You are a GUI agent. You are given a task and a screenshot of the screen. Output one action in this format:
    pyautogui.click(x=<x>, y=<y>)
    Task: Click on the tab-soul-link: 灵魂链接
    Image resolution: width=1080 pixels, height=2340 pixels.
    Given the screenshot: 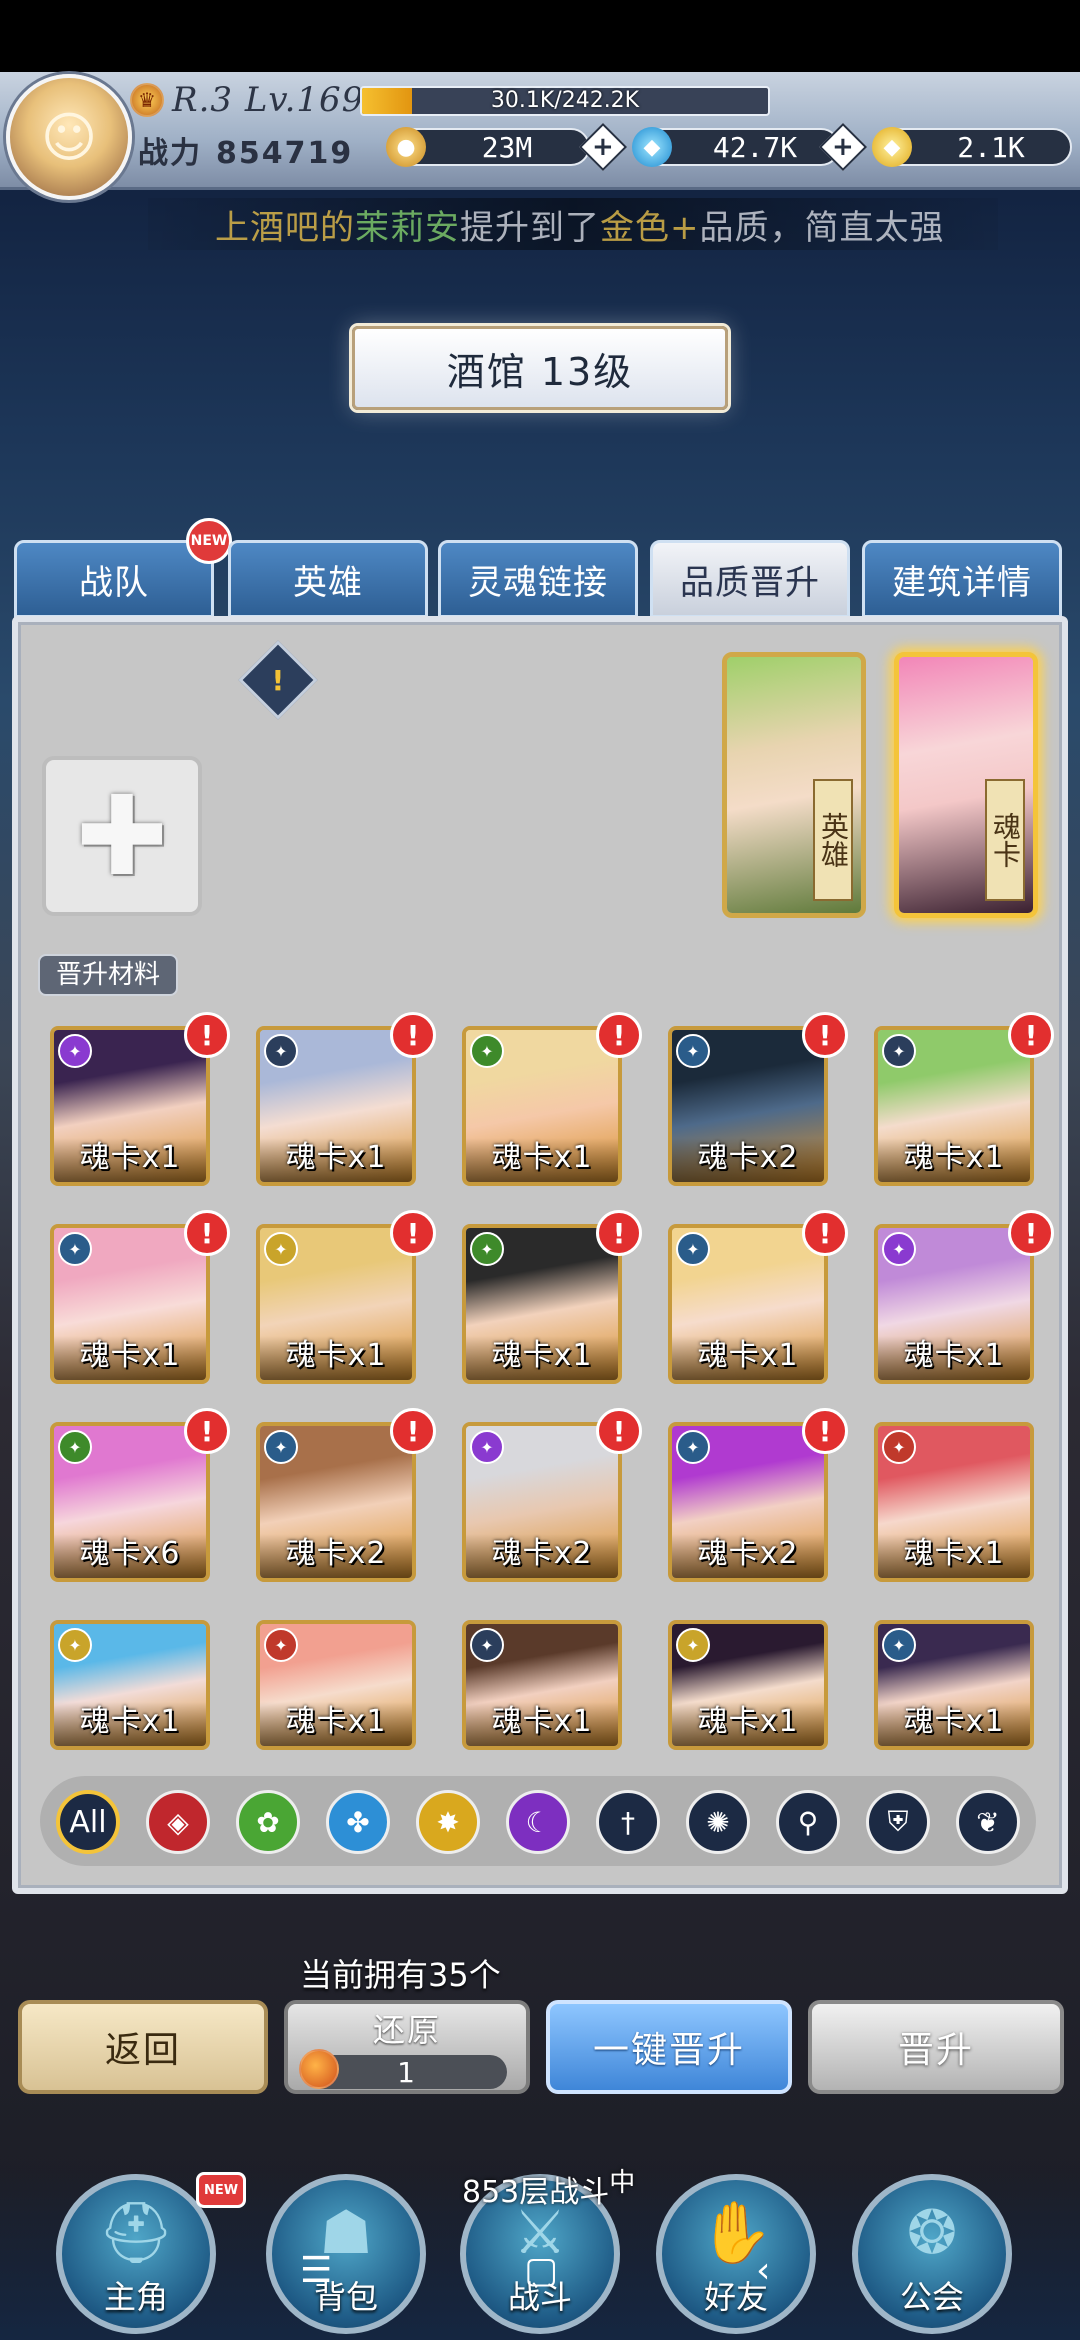 What is the action you would take?
    pyautogui.click(x=538, y=579)
    